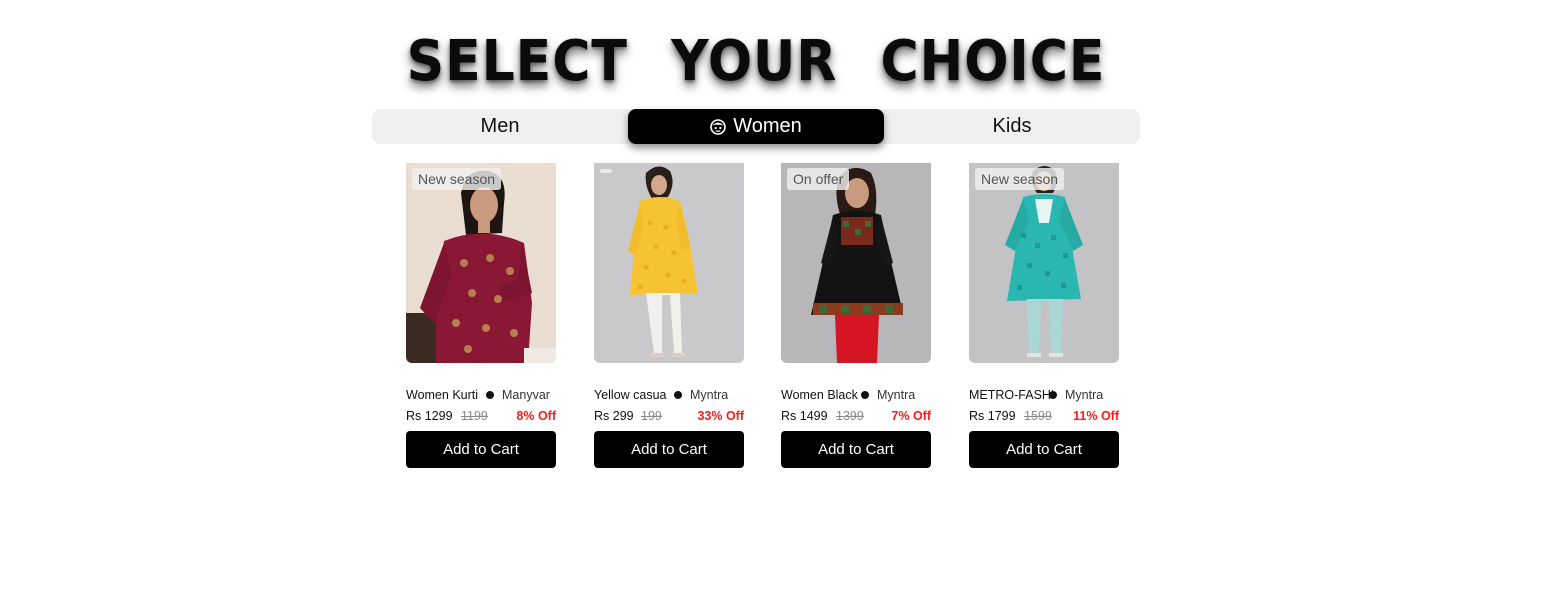 The height and width of the screenshot is (597, 1565). I want to click on tab-men: Men, so click(500, 126).